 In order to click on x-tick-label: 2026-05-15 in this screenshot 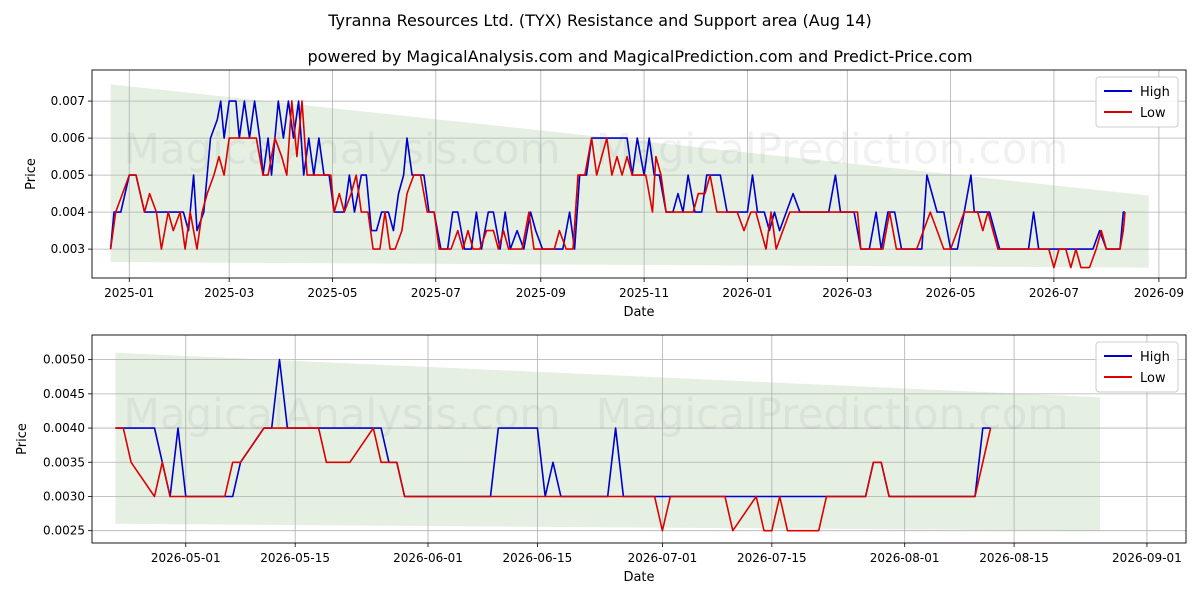, I will do `click(295, 558)`.